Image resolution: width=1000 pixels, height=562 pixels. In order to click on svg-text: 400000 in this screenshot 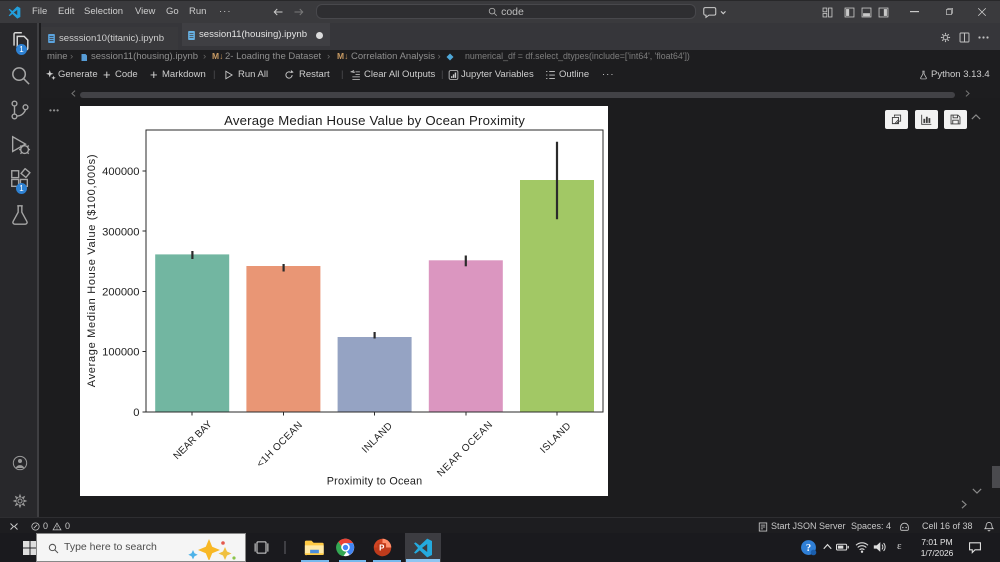, I will do `click(120, 172)`.